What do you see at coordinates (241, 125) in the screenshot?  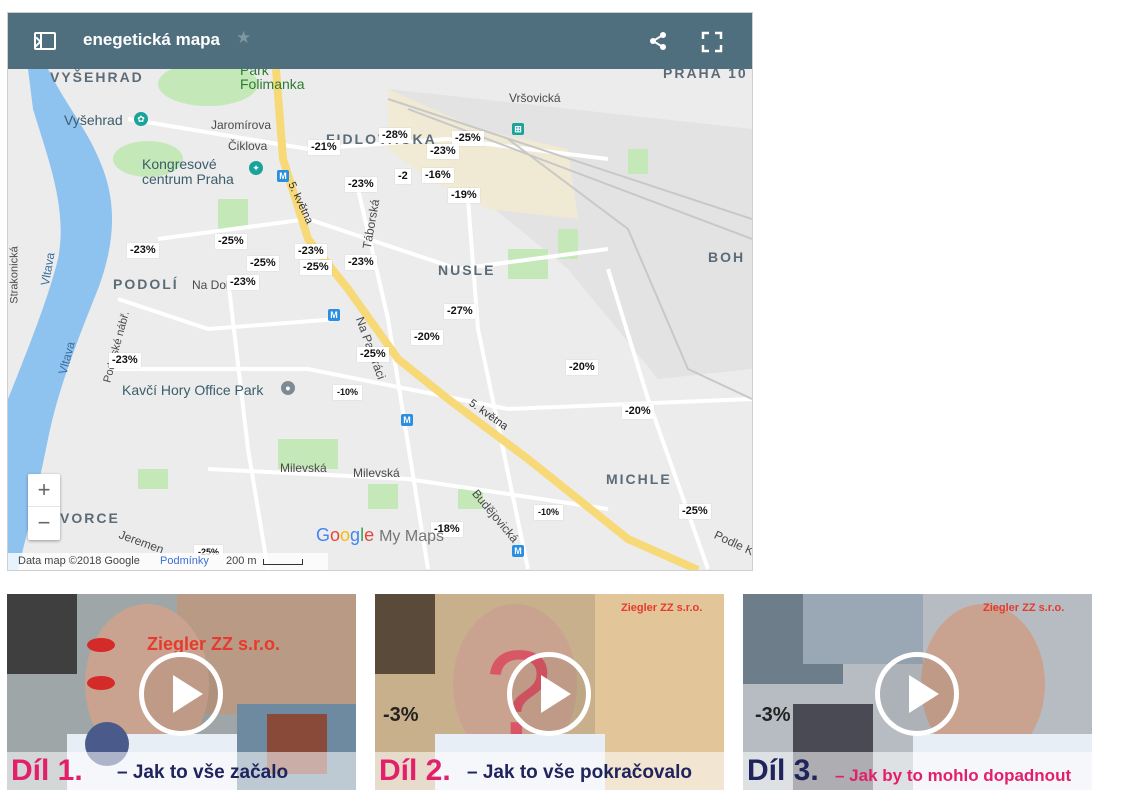 I see `street-label: Jaromírova` at bounding box center [241, 125].